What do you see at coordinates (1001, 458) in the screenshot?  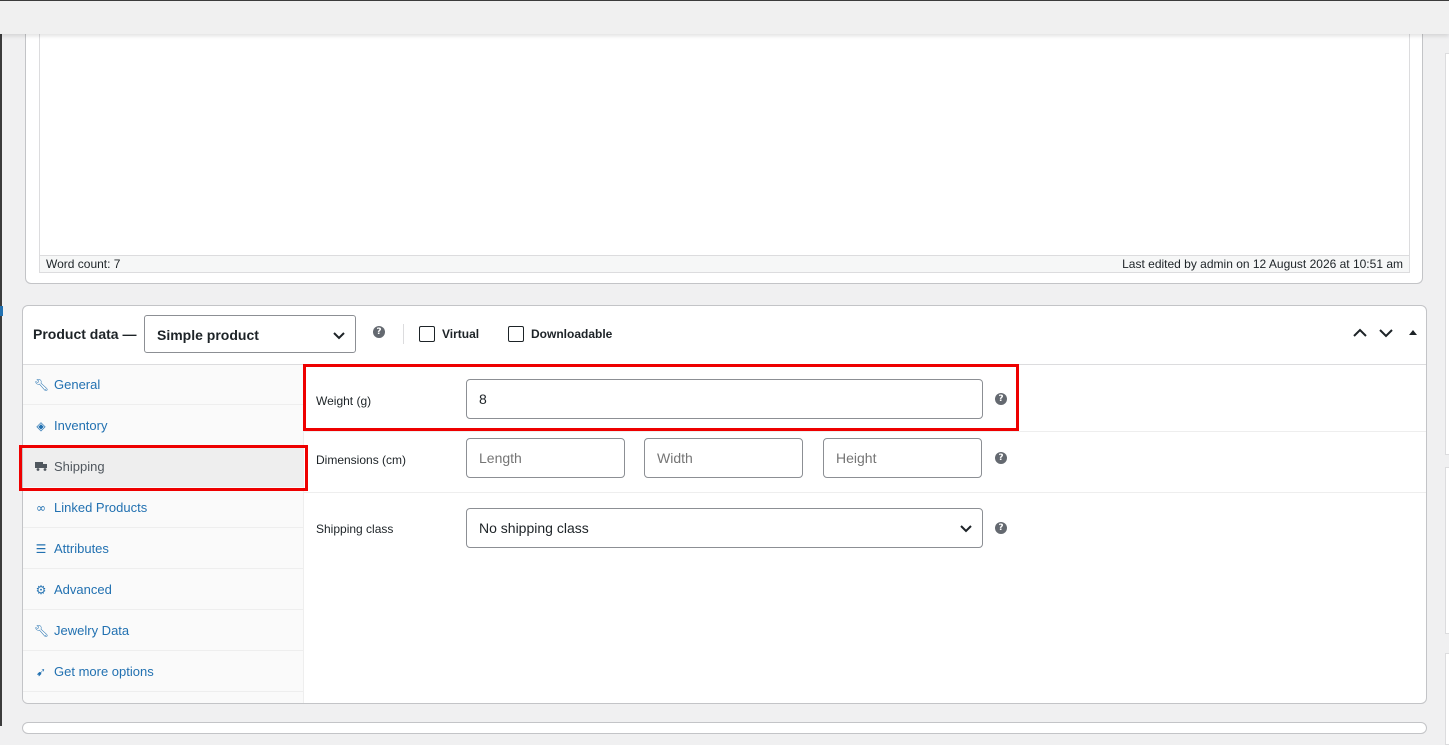 I see `dimensions-help-icon: ?` at bounding box center [1001, 458].